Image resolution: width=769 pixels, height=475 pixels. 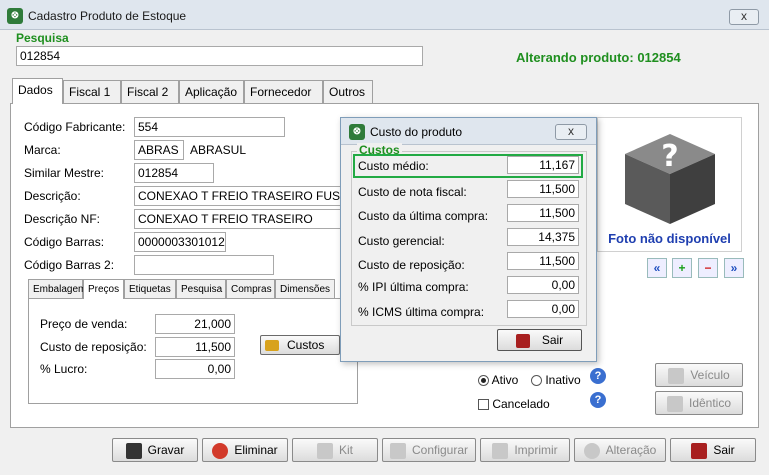 I want to click on ipi-ultima-compra-label: % IPI última compra:, so click(x=413, y=287).